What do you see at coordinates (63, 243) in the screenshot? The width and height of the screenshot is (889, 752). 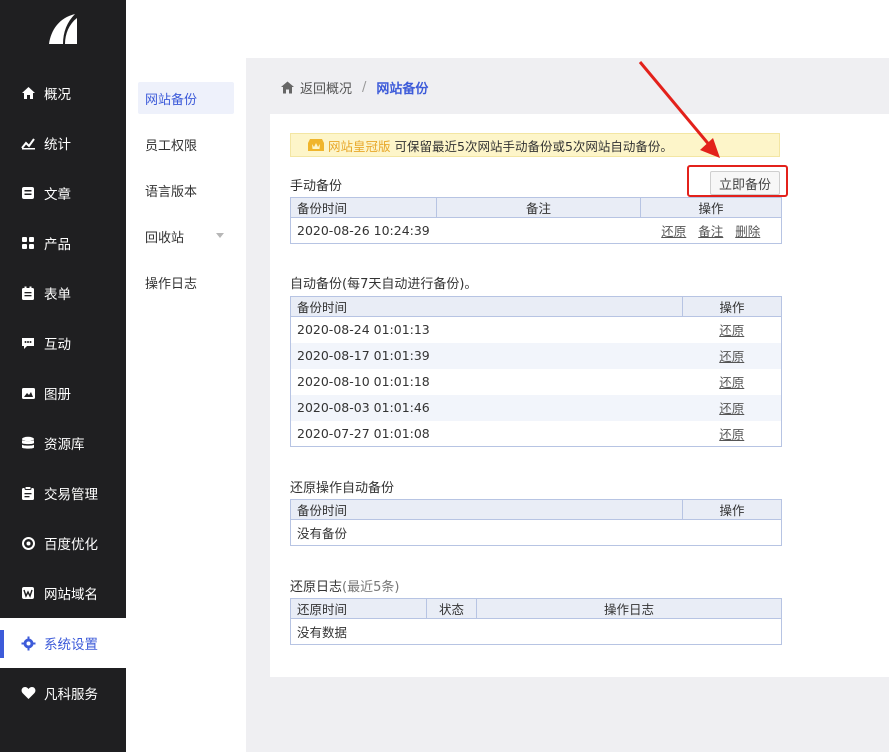 I see `sidebar-item-product: 产品` at bounding box center [63, 243].